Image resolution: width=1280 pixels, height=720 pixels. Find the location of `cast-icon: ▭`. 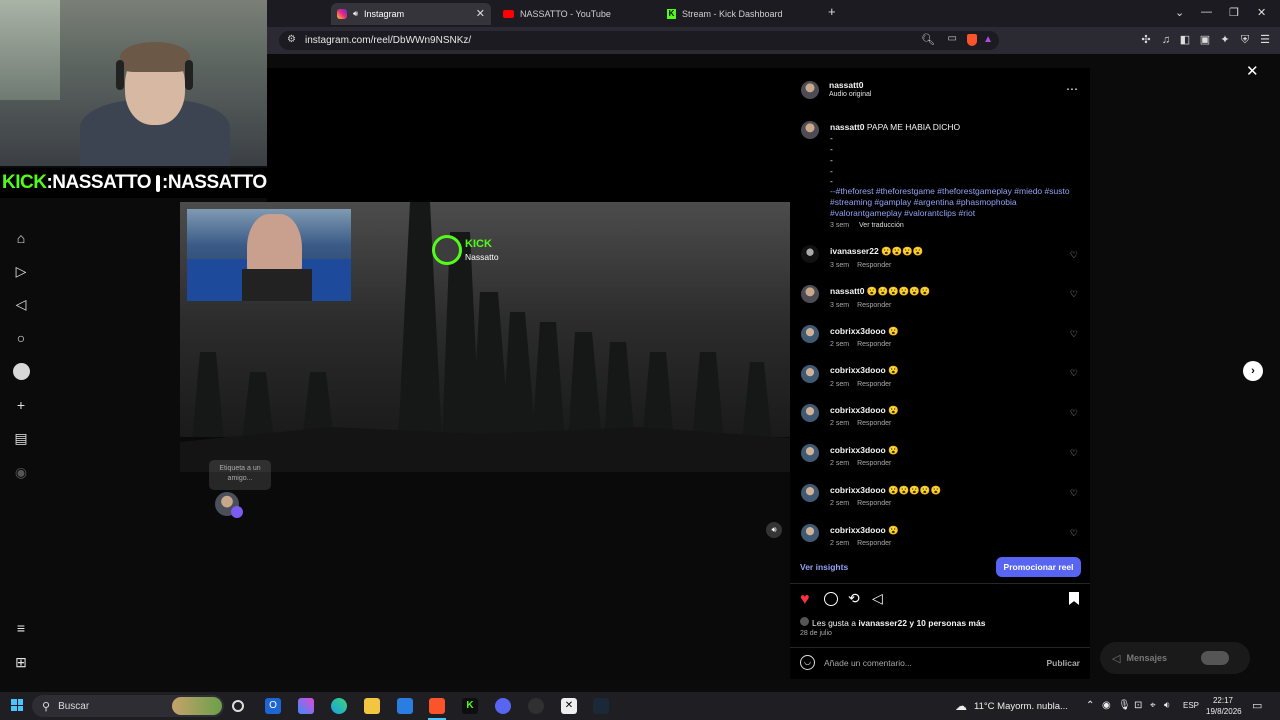

cast-icon: ▭ is located at coordinates (952, 38).